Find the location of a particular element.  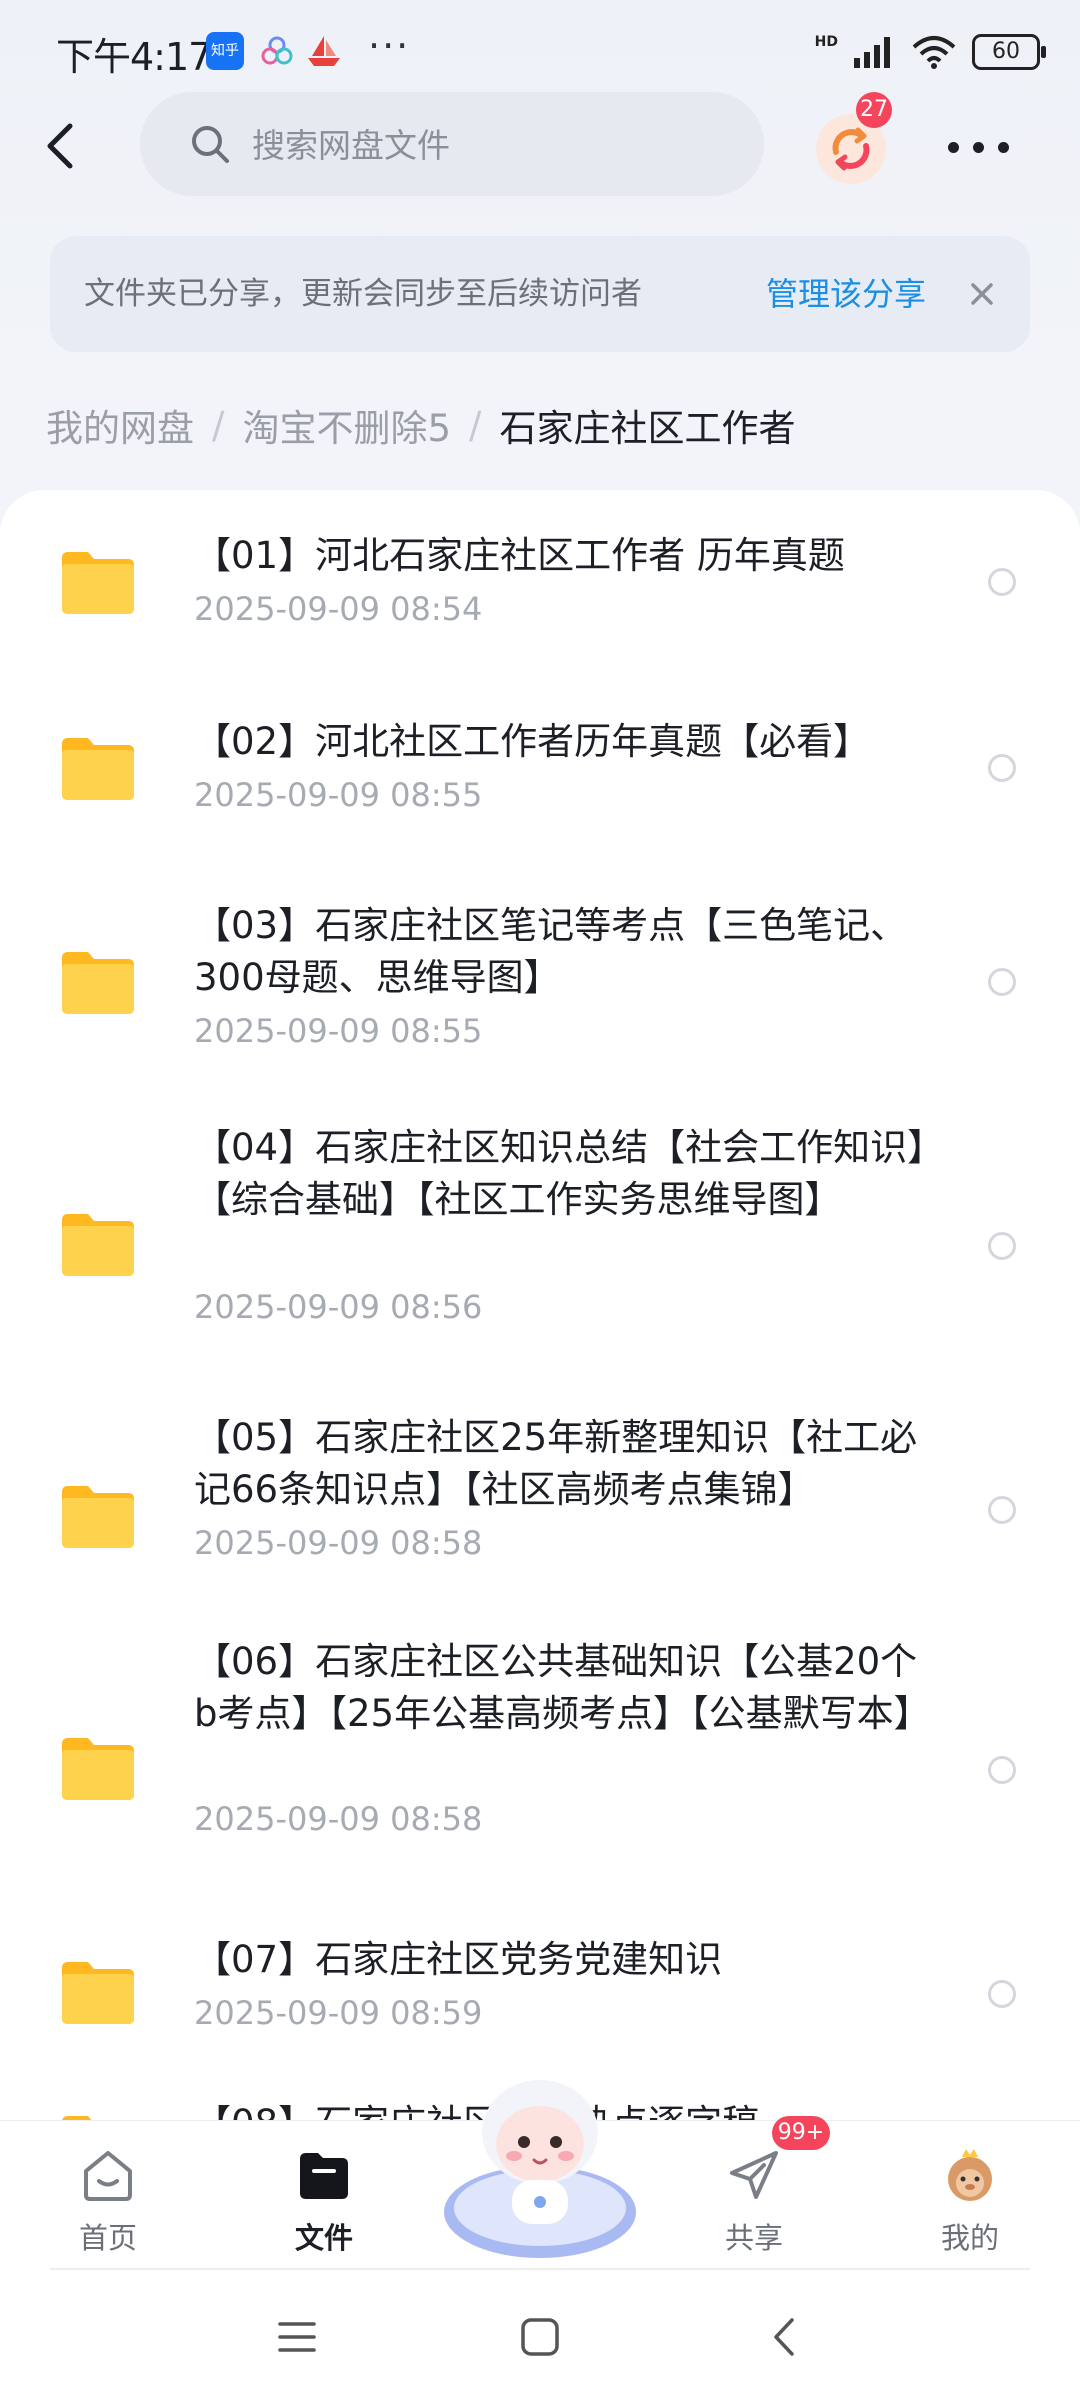

signal-icon is located at coordinates (872, 52).